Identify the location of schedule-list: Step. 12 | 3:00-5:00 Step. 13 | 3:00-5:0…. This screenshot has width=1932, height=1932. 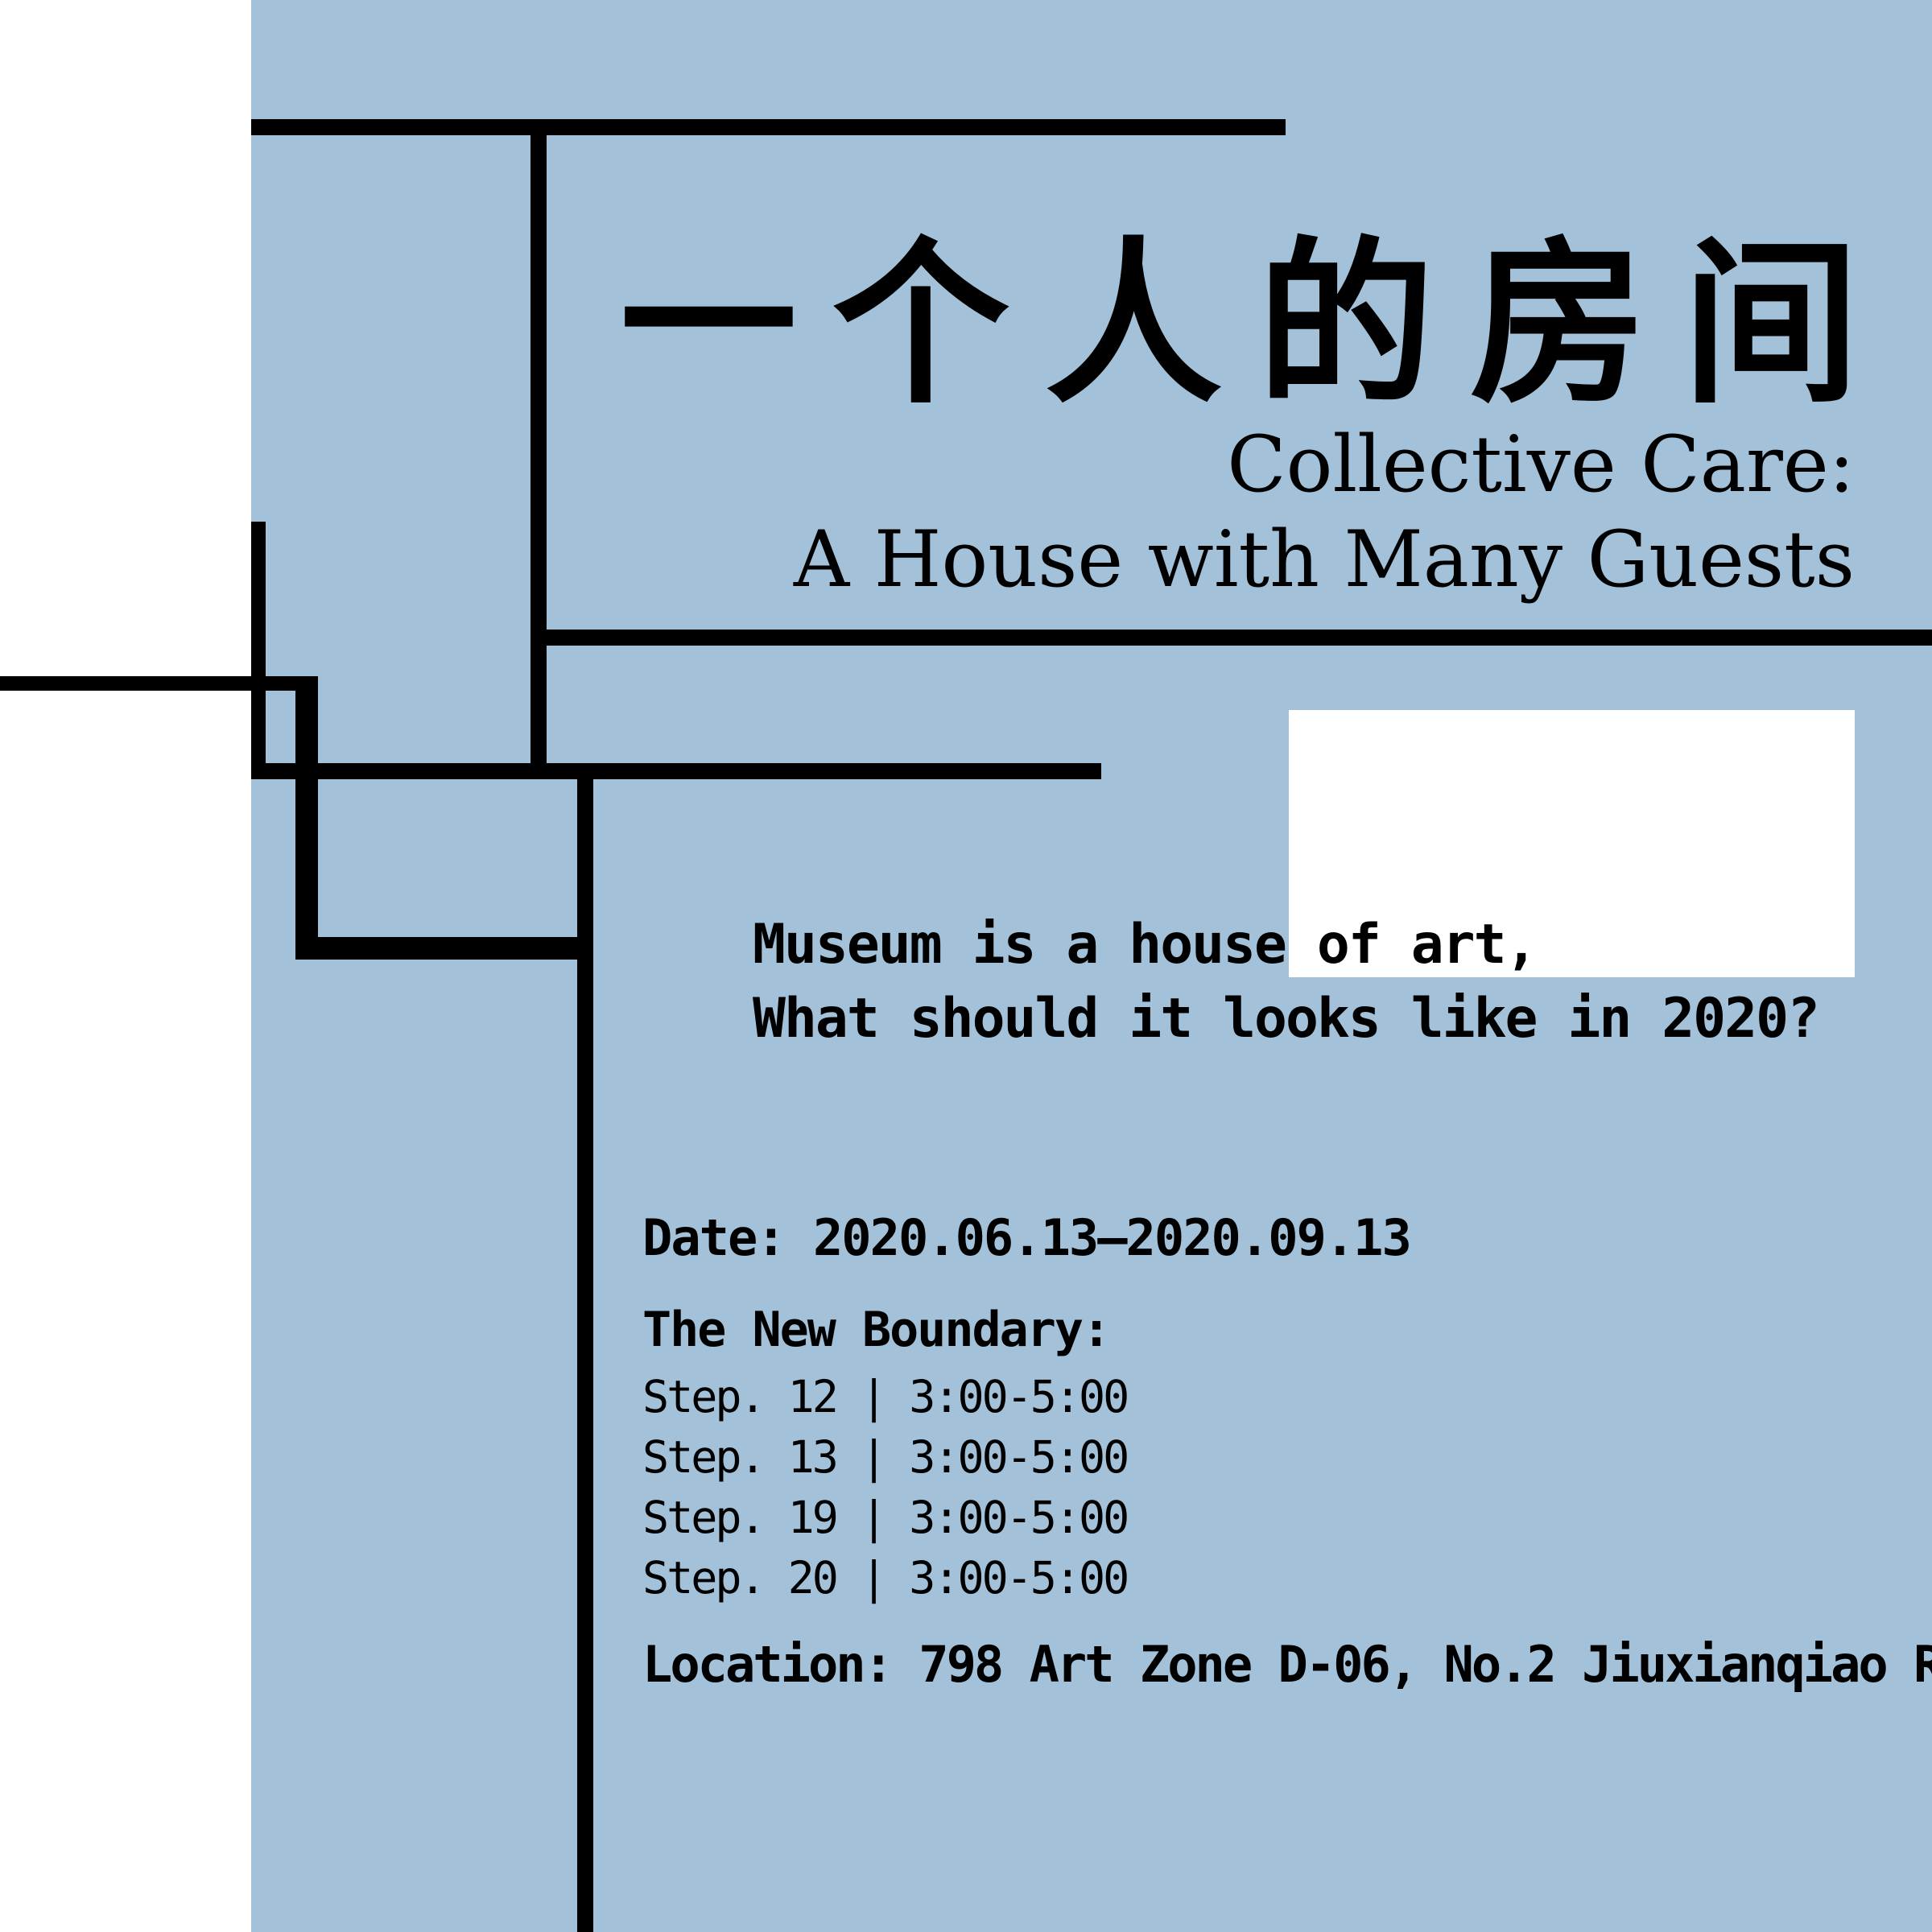
(1287, 1487).